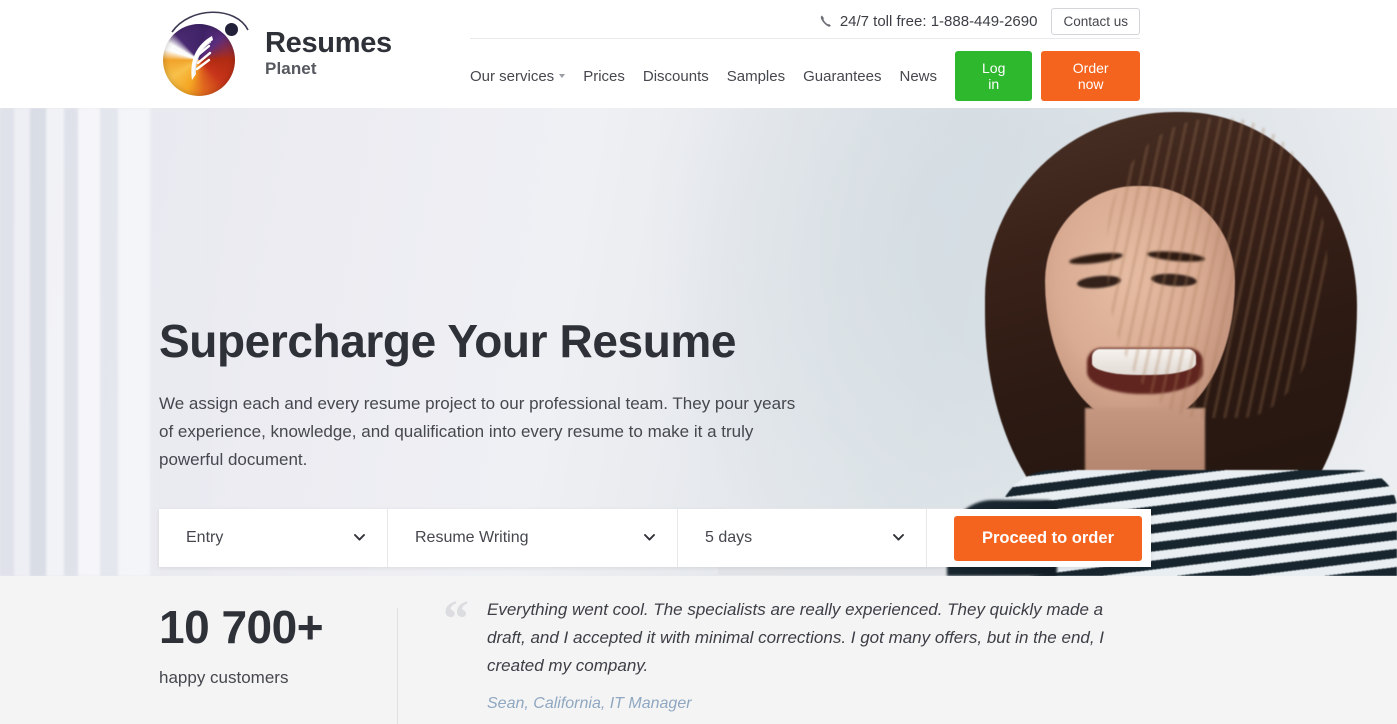  Describe the element at coordinates (729, 537) in the screenshot. I see `deadline-select-value: 5 days` at that location.